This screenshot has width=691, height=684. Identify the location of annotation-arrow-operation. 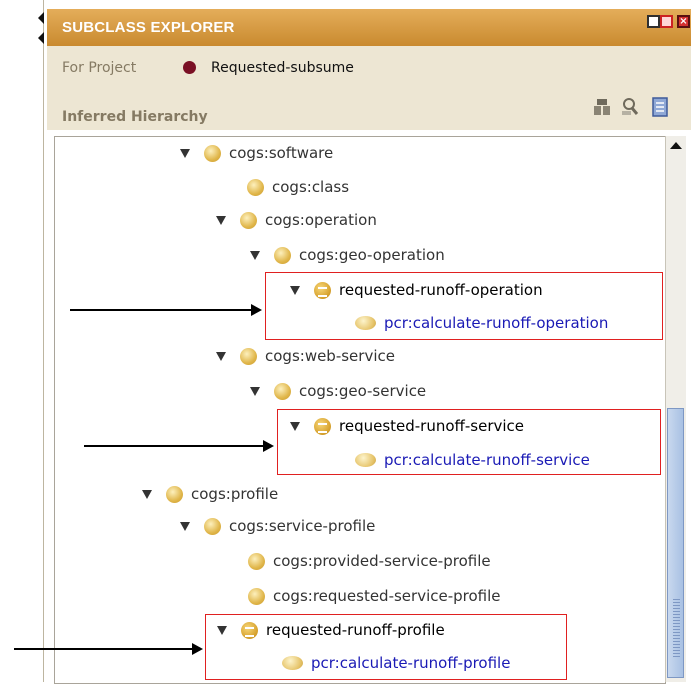
(166, 310).